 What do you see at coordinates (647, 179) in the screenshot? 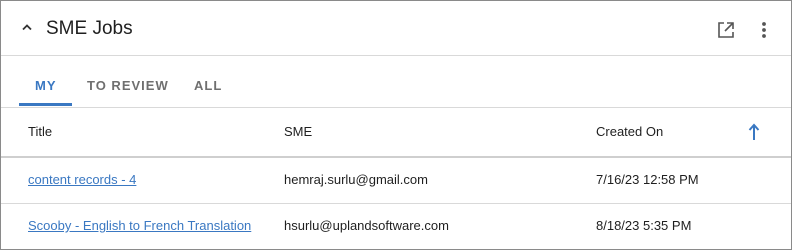
I see `created-on-date: 7/16/23 12:58 PM` at bounding box center [647, 179].